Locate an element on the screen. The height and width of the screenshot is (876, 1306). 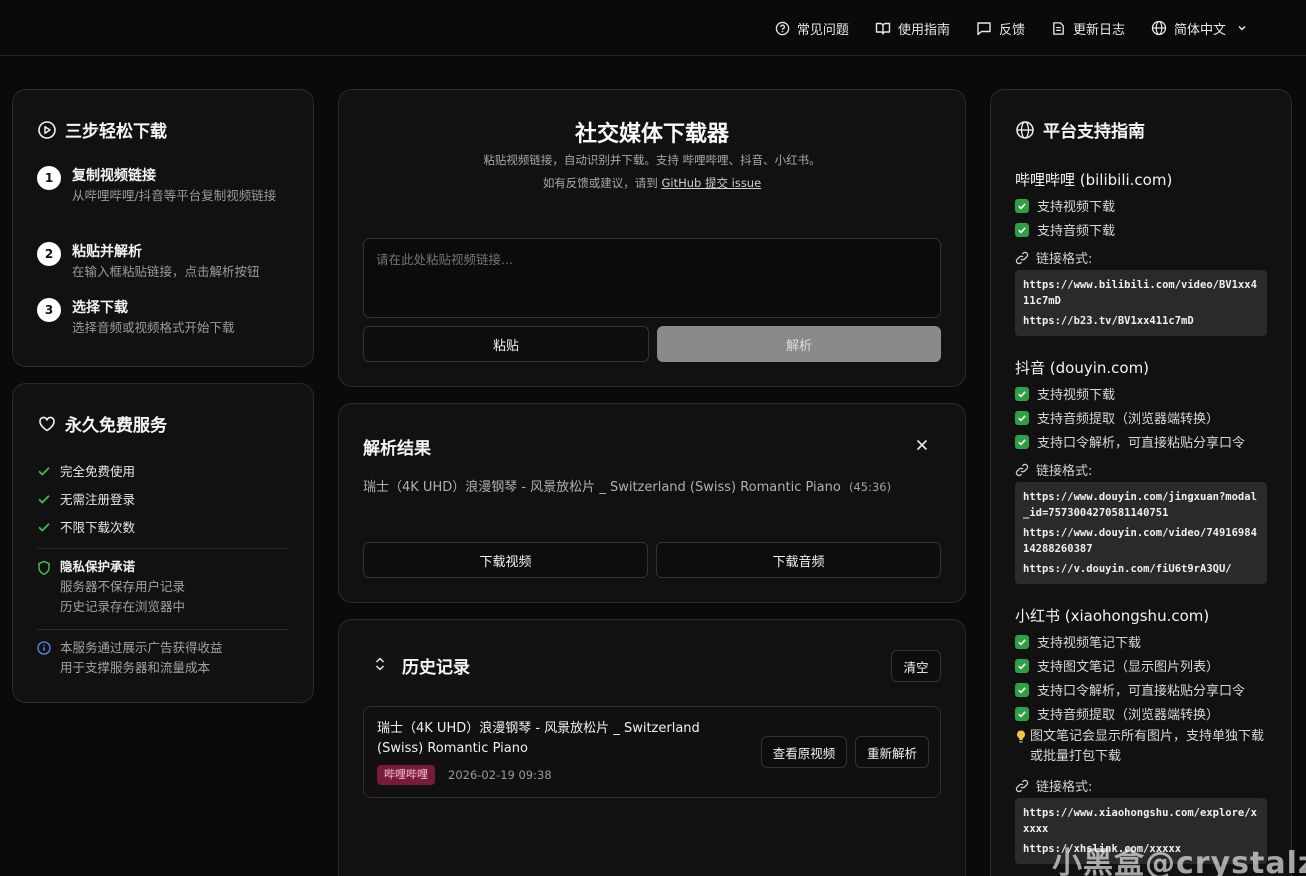
globe-icon is located at coordinates (1159, 28).